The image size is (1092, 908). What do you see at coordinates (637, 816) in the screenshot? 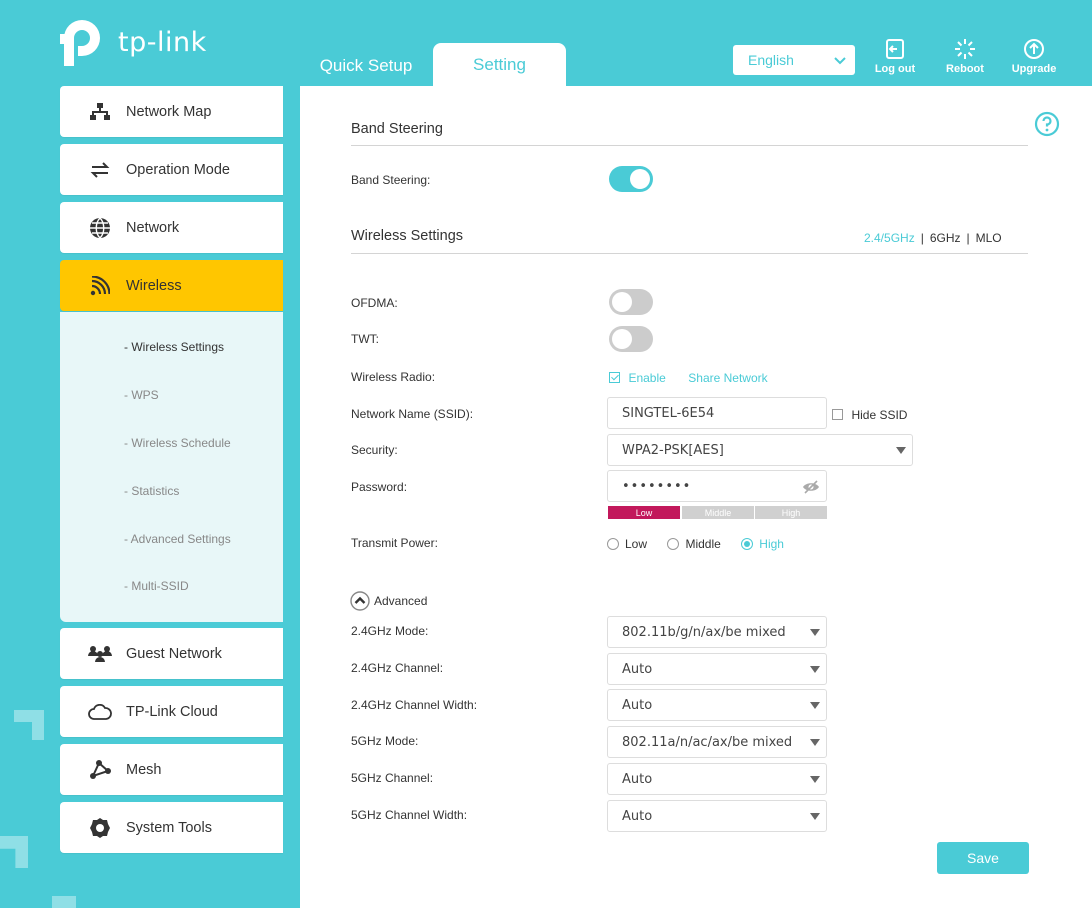
I see `channel-width-5-value: Auto` at bounding box center [637, 816].